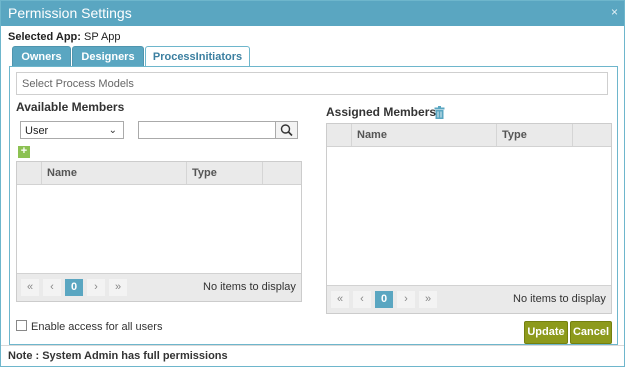 Image resolution: width=625 pixels, height=367 pixels. I want to click on search-input, so click(208, 130).